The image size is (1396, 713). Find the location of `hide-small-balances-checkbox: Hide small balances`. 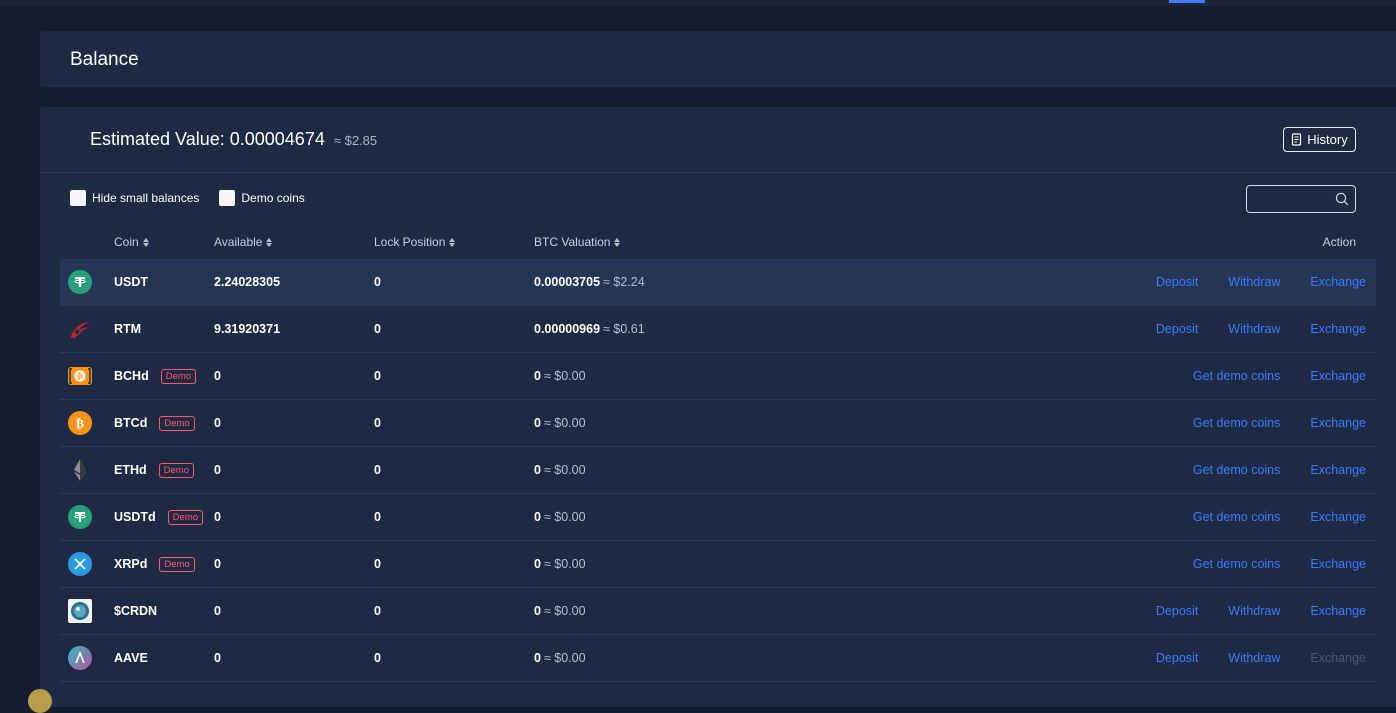

hide-small-balances-checkbox: Hide small balances is located at coordinates (134, 198).